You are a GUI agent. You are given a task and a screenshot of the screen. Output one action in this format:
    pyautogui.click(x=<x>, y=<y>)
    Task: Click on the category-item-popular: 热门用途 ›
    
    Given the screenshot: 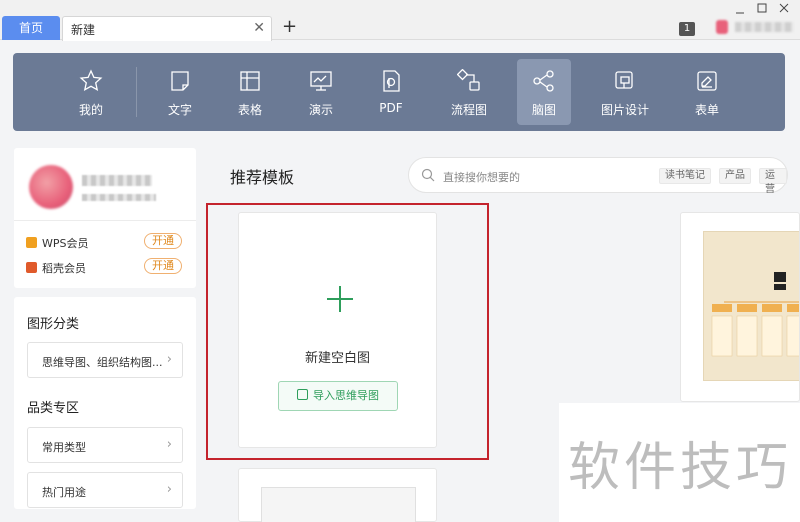 What is the action you would take?
    pyautogui.click(x=105, y=490)
    